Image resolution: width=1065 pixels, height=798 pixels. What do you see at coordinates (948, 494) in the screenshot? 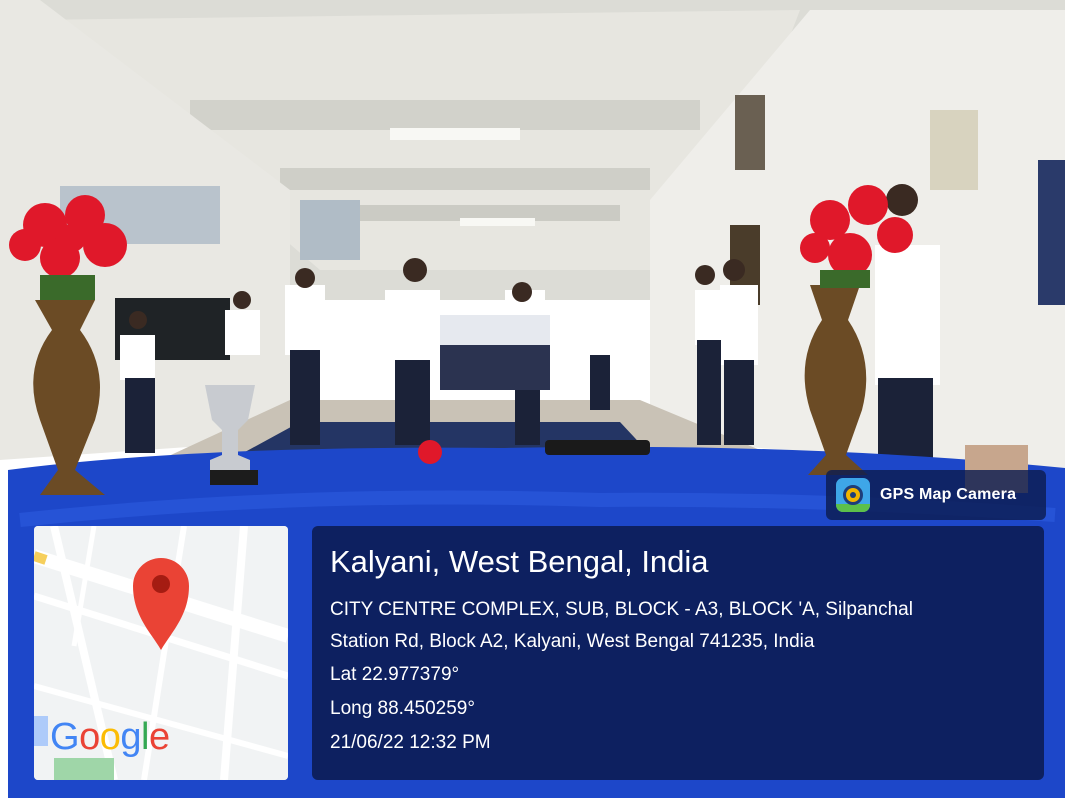
I see `badge-label: GPS Map Camera` at bounding box center [948, 494].